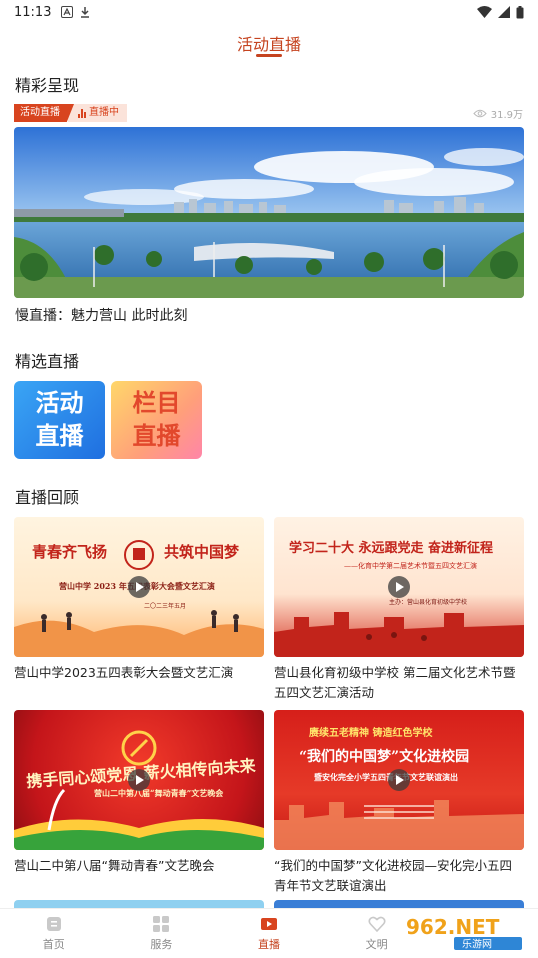  I want to click on live-video-icon, so click(268, 924).